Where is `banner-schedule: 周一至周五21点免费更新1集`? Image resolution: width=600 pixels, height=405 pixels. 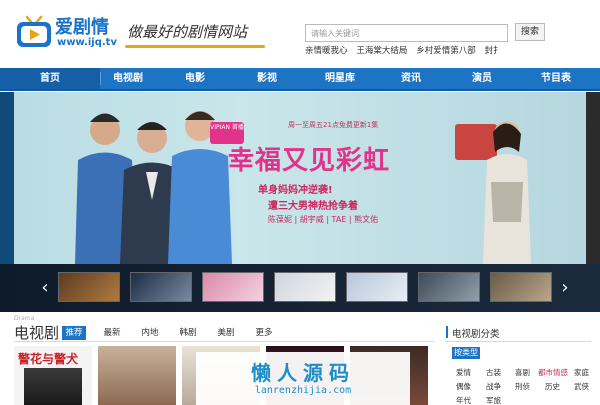 banner-schedule: 周一至周五21点免费更新1集 is located at coordinates (333, 125).